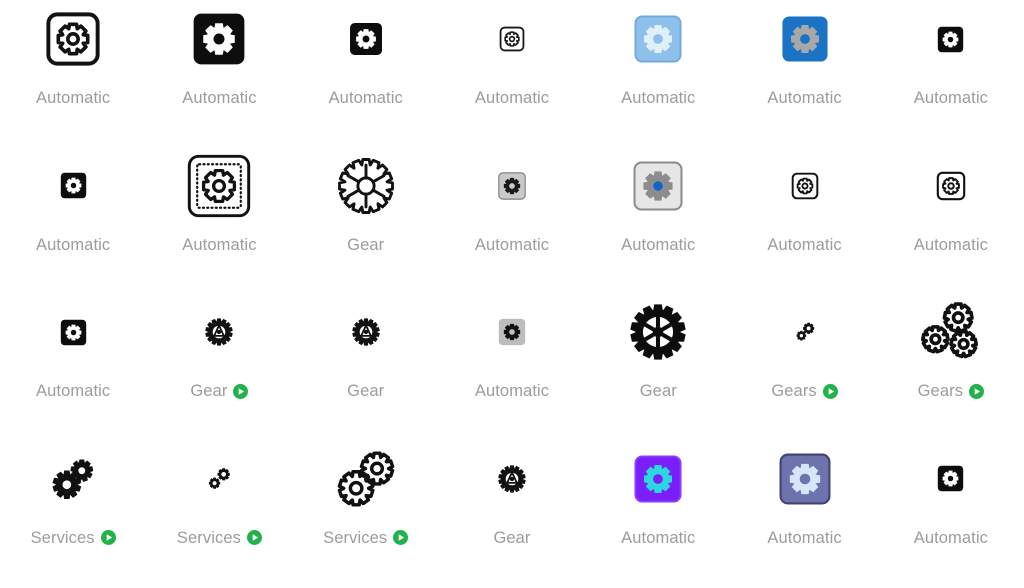 This screenshot has width=1024, height=588. I want to click on gear-cyan-on-violet-square-icon, so click(658, 479).